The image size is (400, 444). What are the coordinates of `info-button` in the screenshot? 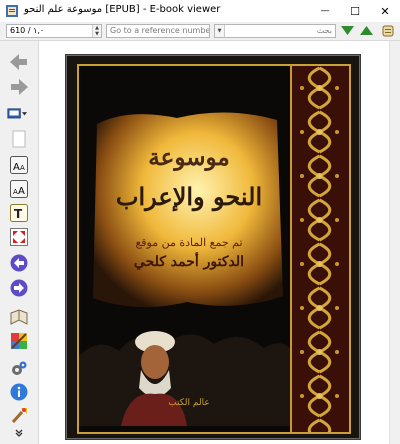 It's located at (19, 392).